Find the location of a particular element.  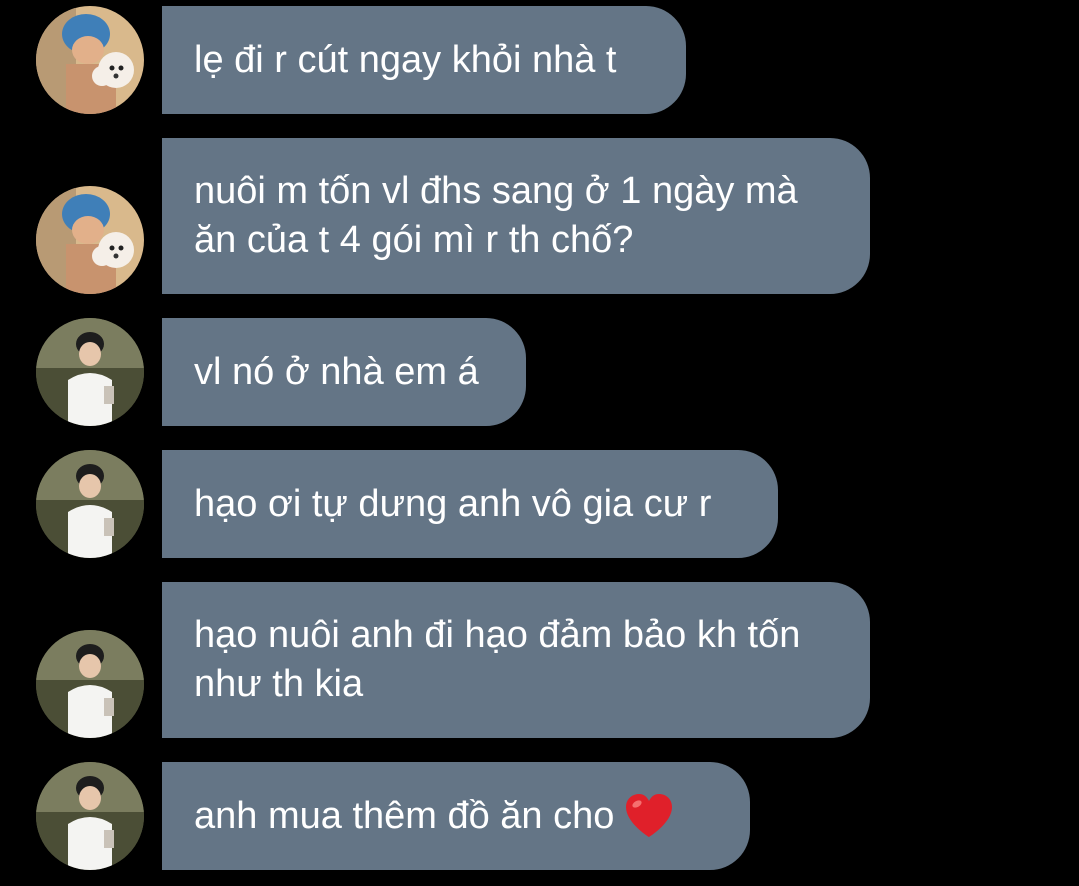

message-bubble: vl nó ở nhà em á is located at coordinates (344, 372).